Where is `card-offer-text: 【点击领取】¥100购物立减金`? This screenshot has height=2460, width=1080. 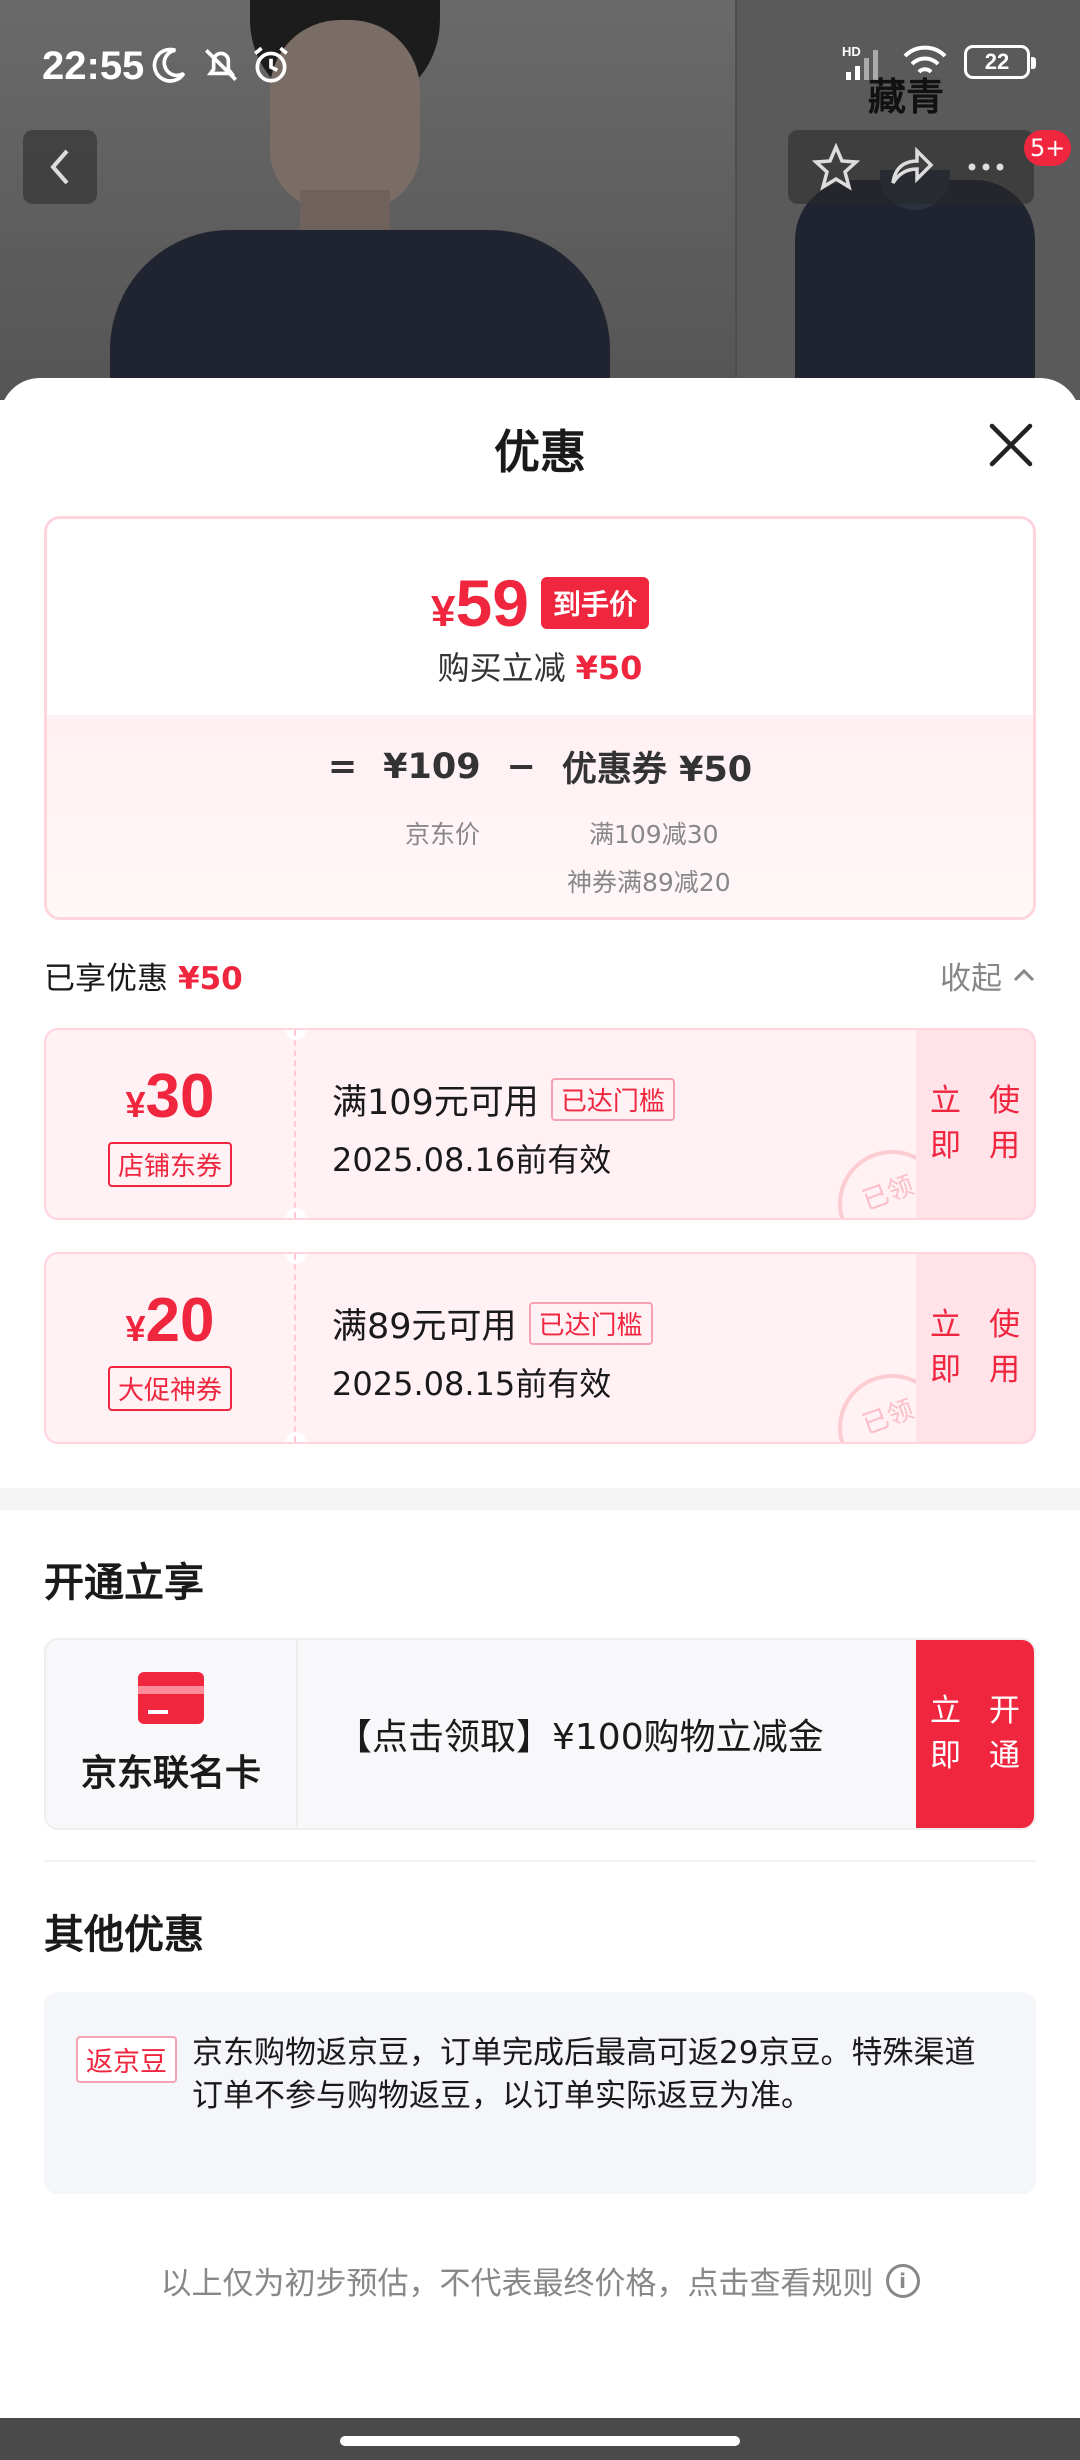
card-offer-text: 【点击领取】¥100购物立减金 is located at coordinates (580, 1734).